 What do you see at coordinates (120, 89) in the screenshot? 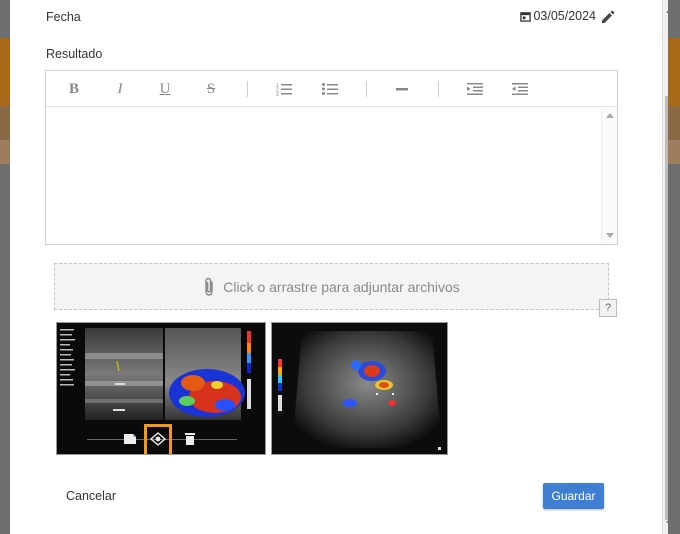
I see `italic-button: I` at bounding box center [120, 89].